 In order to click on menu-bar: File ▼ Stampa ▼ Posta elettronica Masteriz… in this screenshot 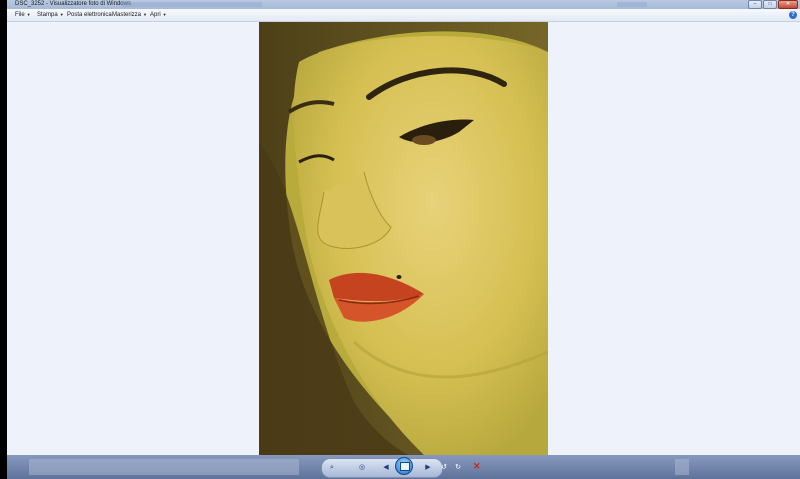, I will do `click(403, 15)`.